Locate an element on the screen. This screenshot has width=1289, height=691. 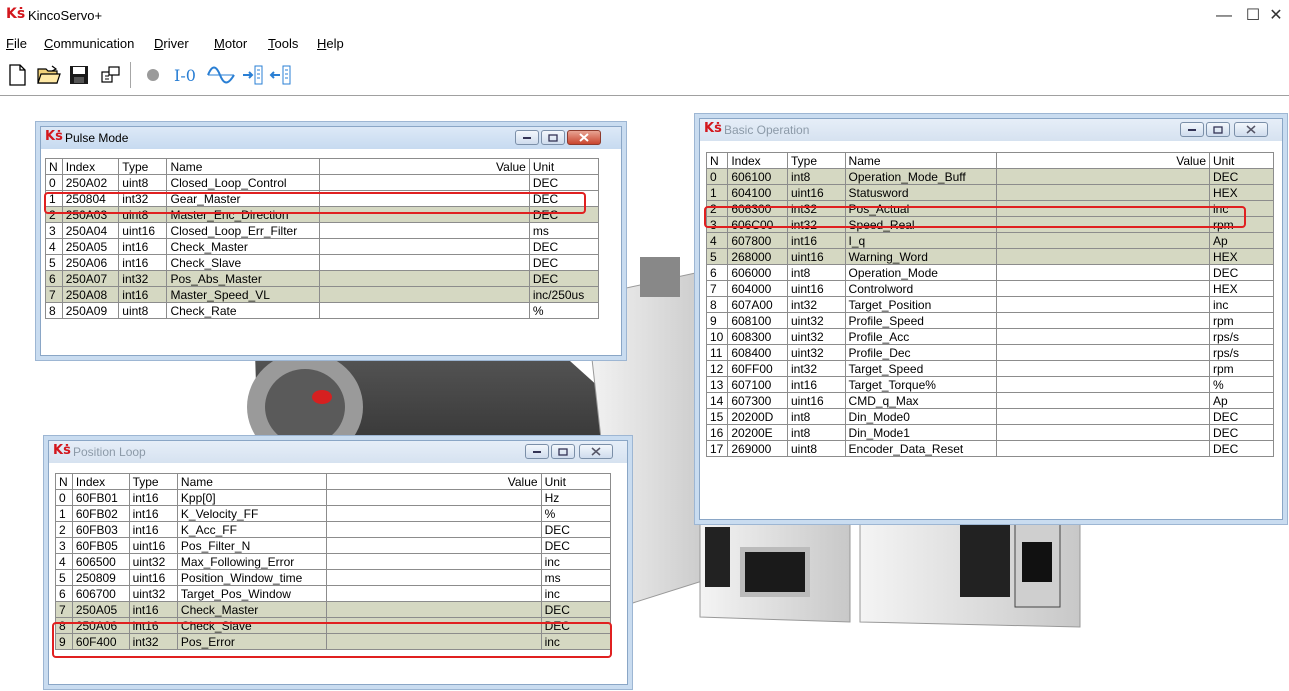
table-row: 3 250A04 uint16 Closed_Loop_Err_Filter ms is located at coordinates (322, 230).